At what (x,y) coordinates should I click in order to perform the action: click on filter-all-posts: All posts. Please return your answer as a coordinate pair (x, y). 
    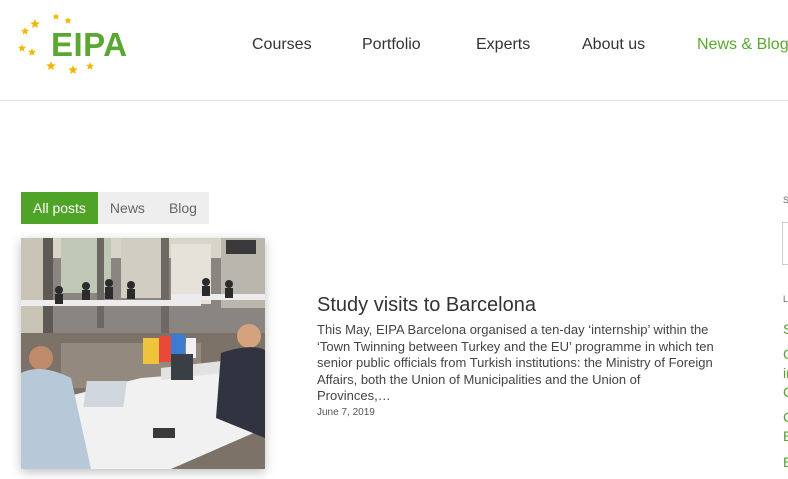
    Looking at the image, I should click on (59, 208).